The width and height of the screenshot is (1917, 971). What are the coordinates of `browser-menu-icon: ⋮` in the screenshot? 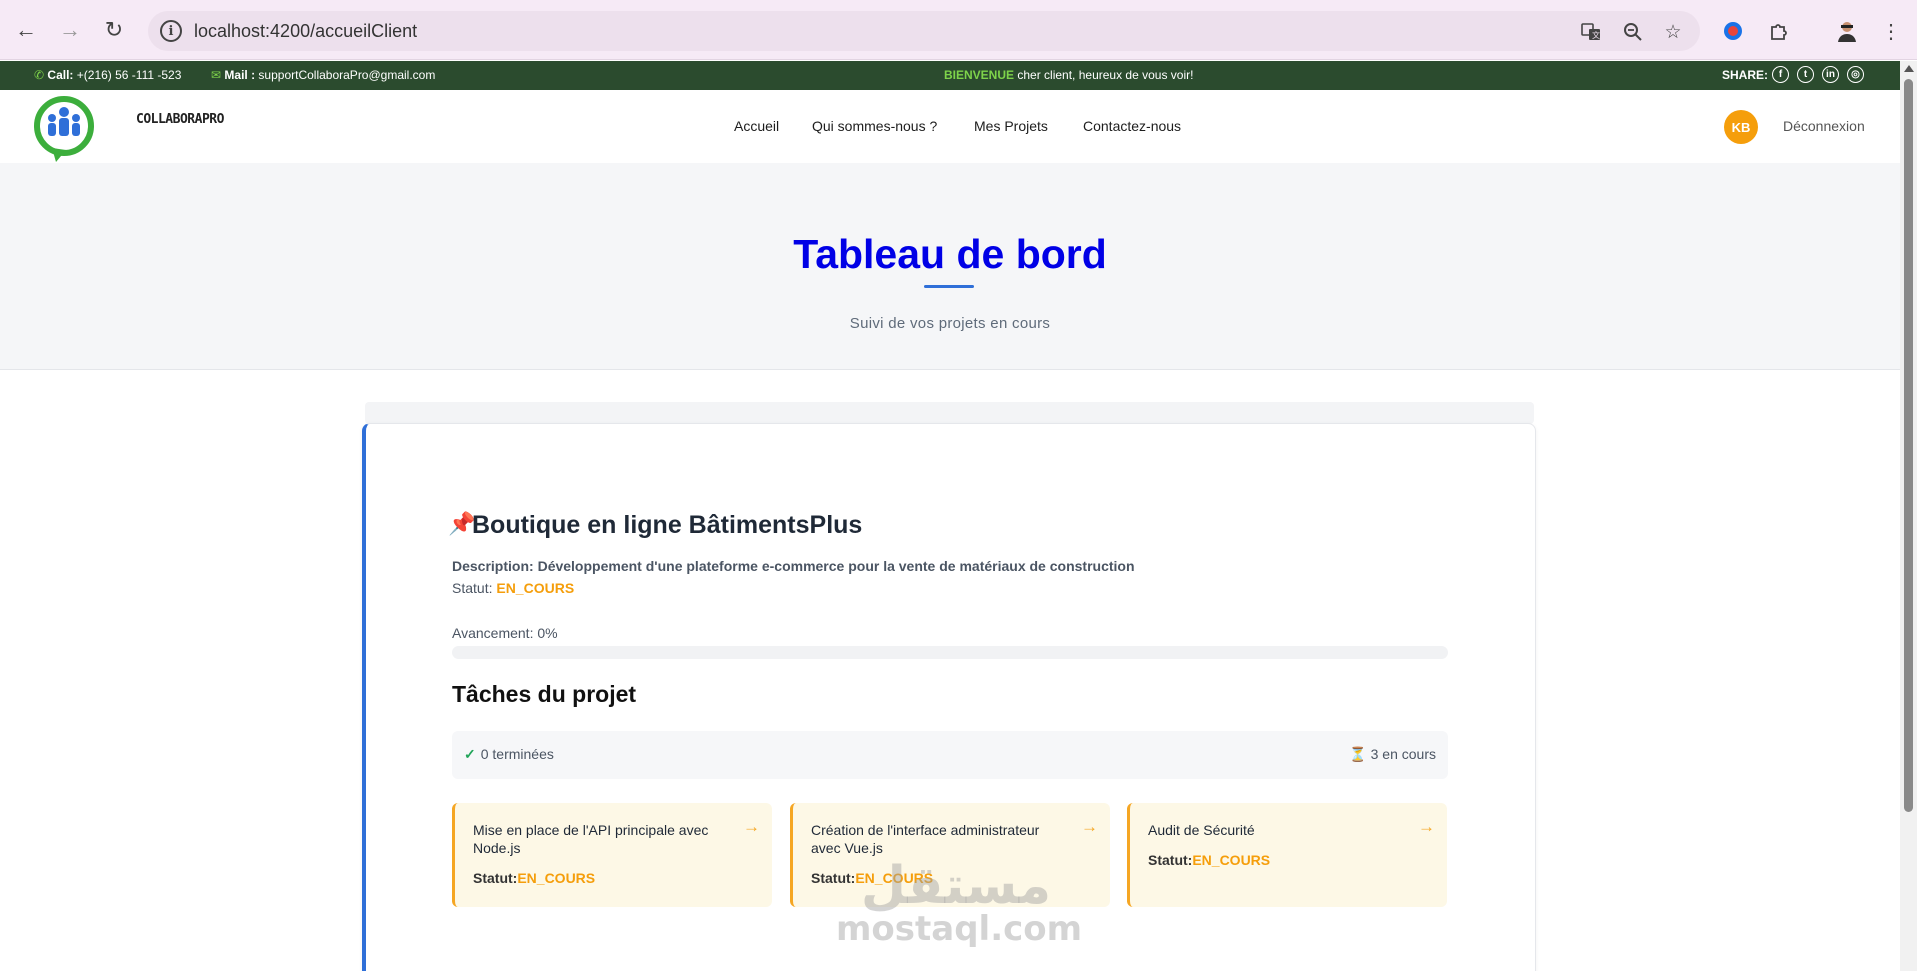 It's located at (1891, 31).